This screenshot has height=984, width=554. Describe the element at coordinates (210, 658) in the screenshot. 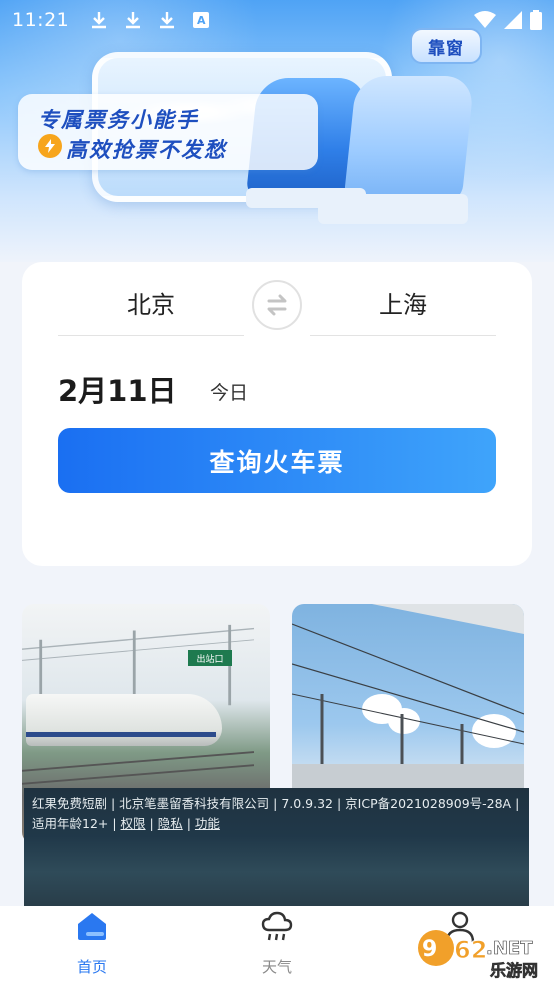

I see `exit-sign: 出站口` at that location.